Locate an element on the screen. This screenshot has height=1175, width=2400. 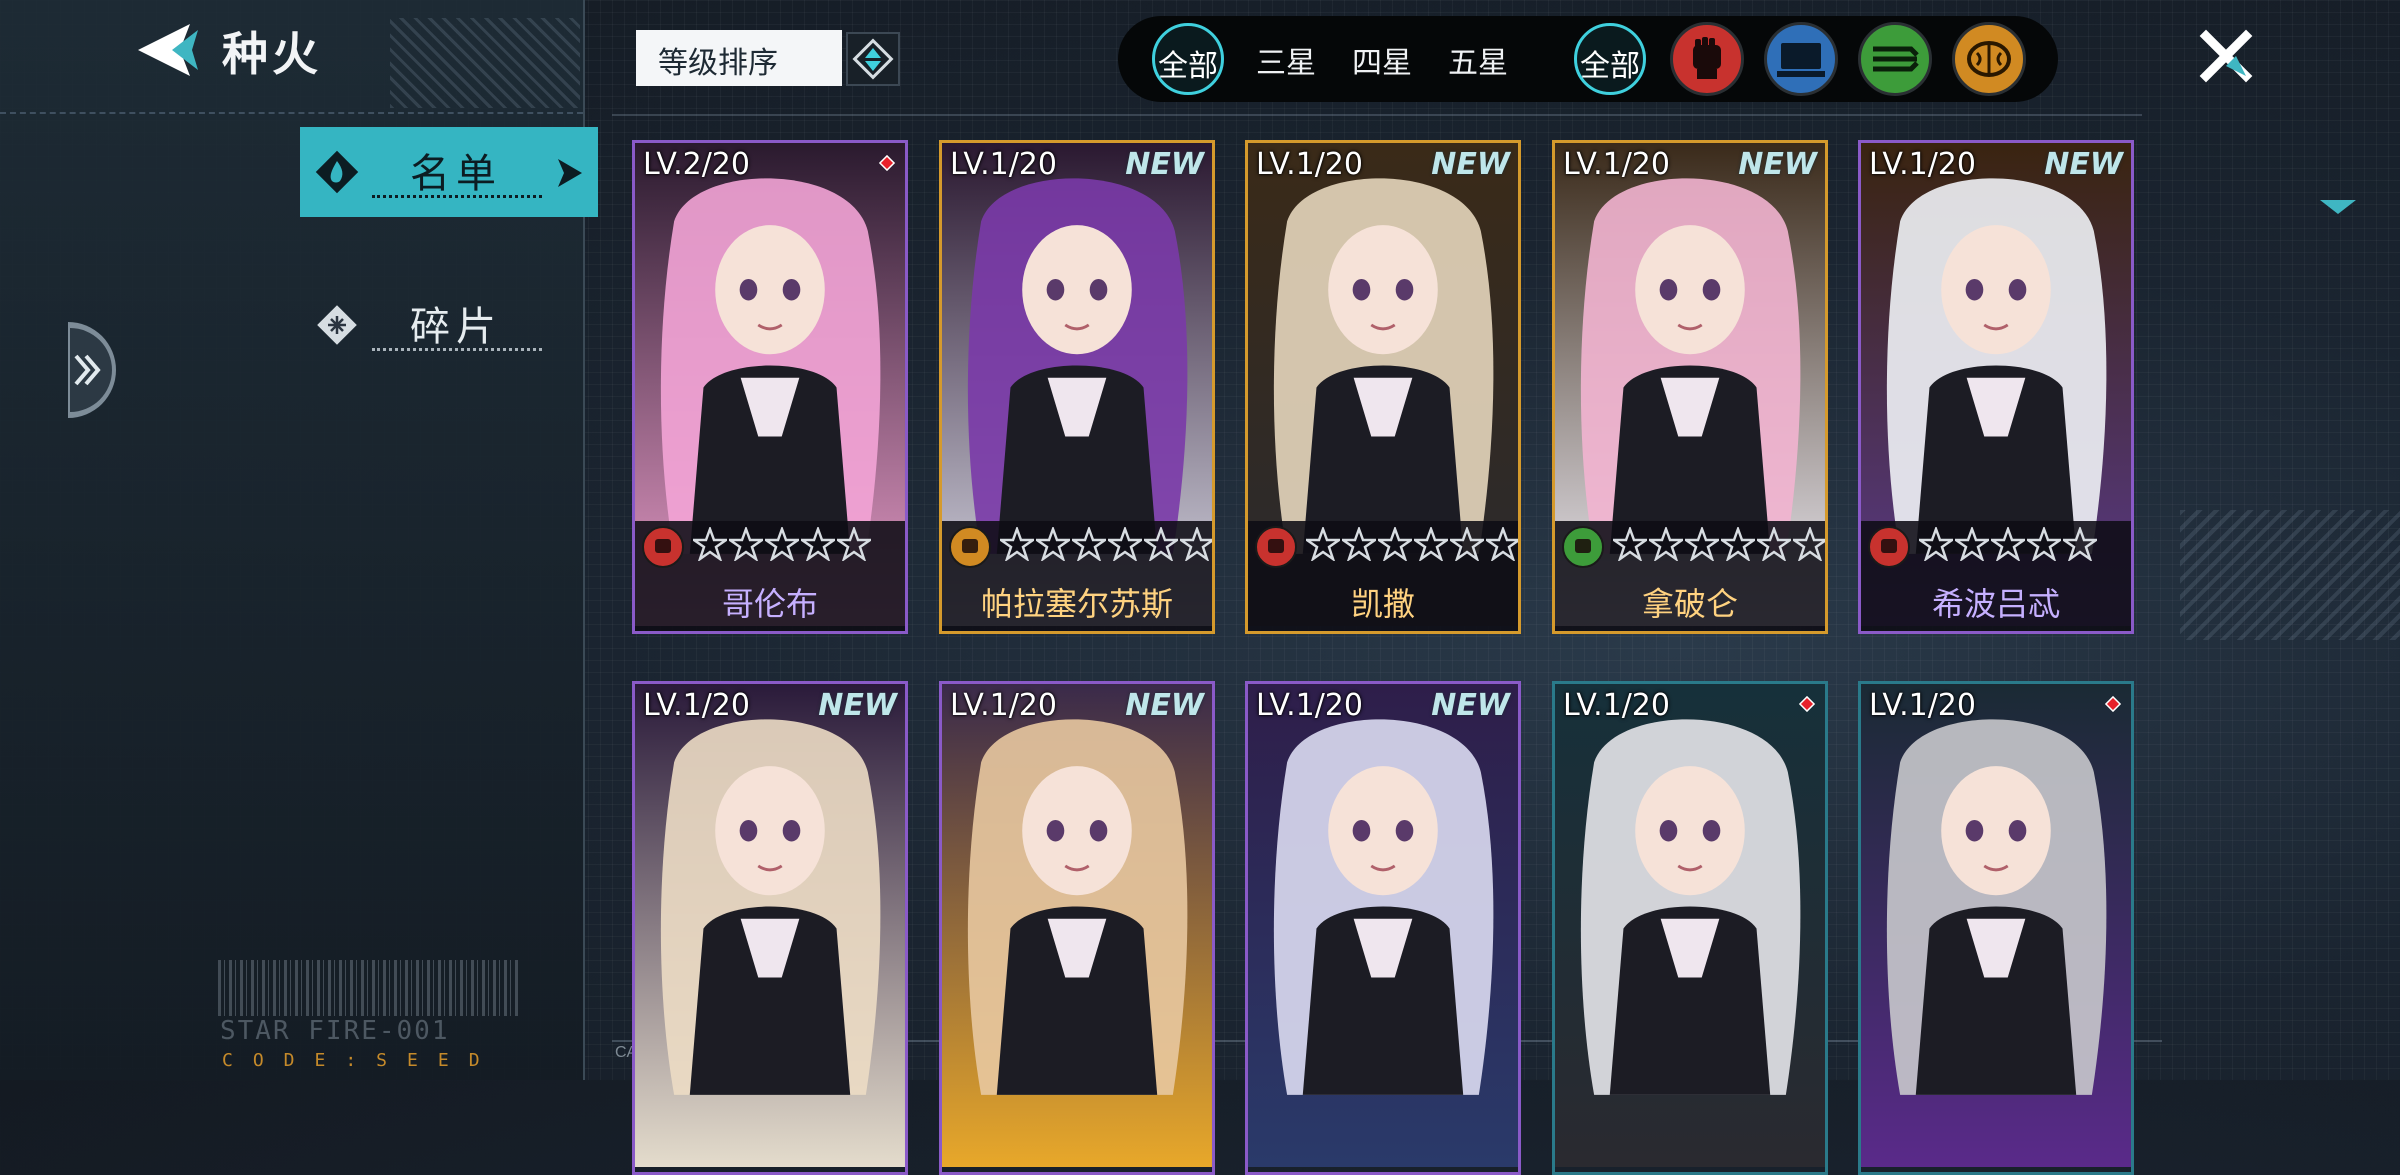
grid-top-line is located at coordinates (1377, 115).